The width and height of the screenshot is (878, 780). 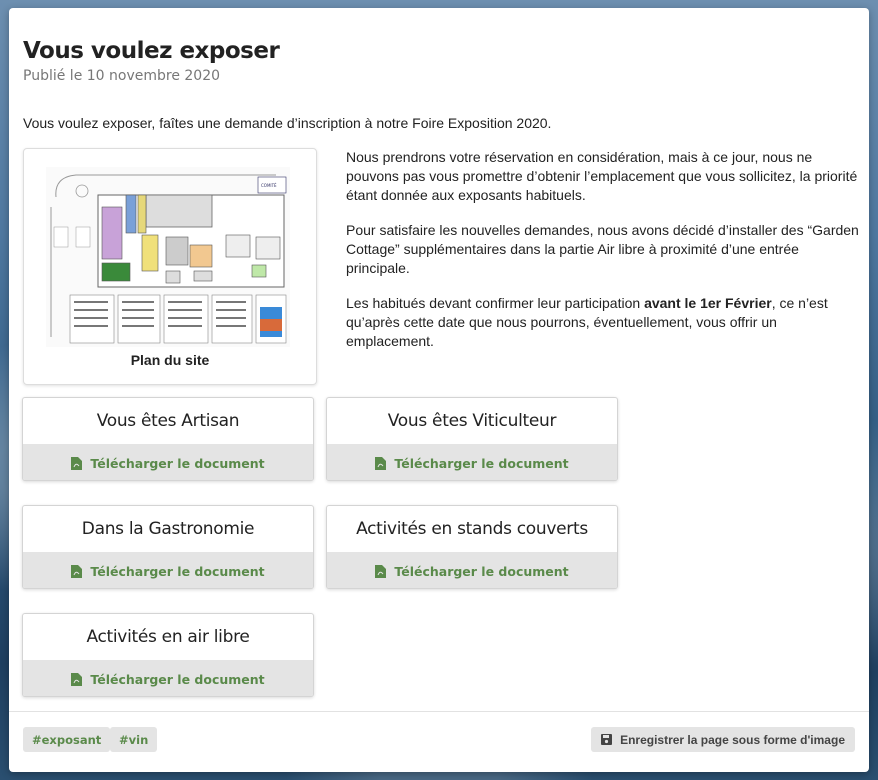 What do you see at coordinates (472, 570) in the screenshot?
I see `download-button-stands-couverts: Télécharger le document` at bounding box center [472, 570].